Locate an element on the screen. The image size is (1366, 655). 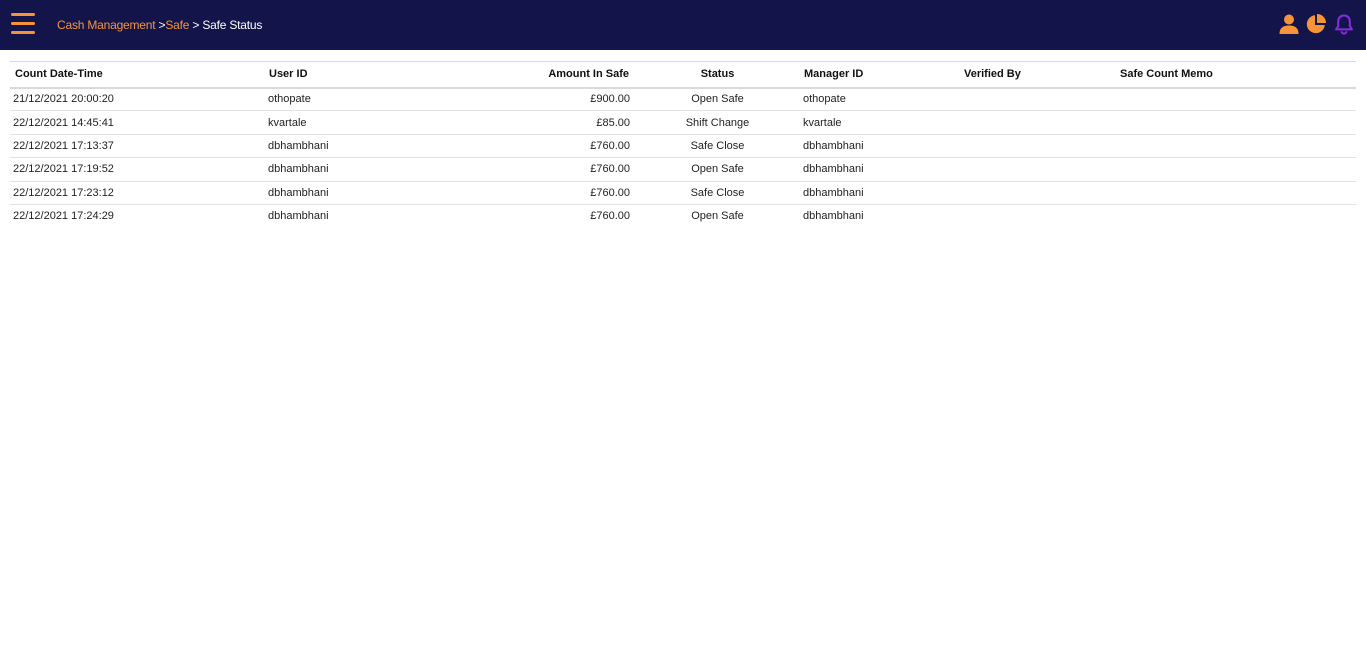
cell-count-date-time: 22/12/2021 17:23:12 is located at coordinates (63, 192).